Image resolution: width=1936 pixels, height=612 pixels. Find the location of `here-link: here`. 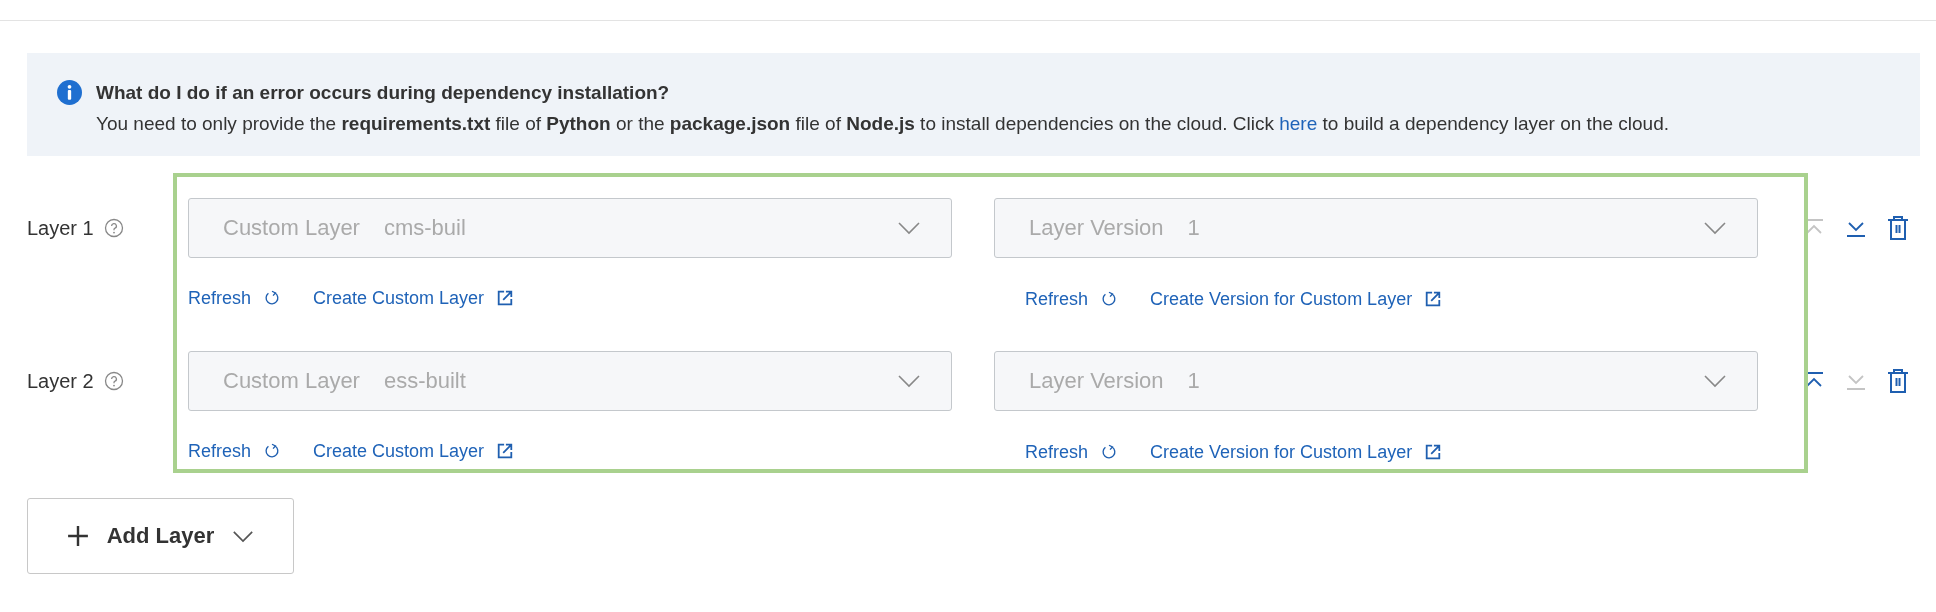

here-link: here is located at coordinates (1298, 123).